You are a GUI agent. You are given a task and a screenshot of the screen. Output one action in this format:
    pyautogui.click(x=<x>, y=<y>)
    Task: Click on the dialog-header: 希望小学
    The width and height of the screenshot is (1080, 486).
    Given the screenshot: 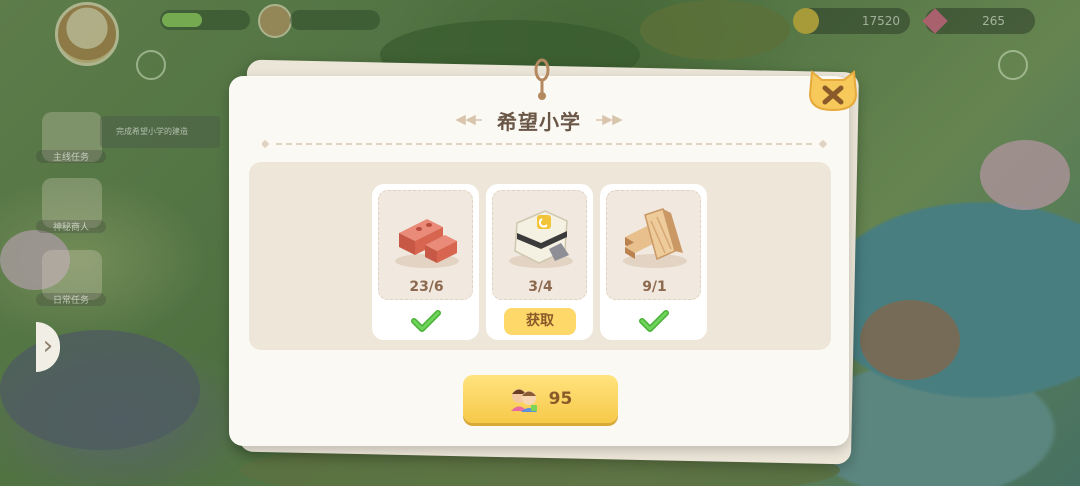 What is the action you would take?
    pyautogui.click(x=539, y=120)
    